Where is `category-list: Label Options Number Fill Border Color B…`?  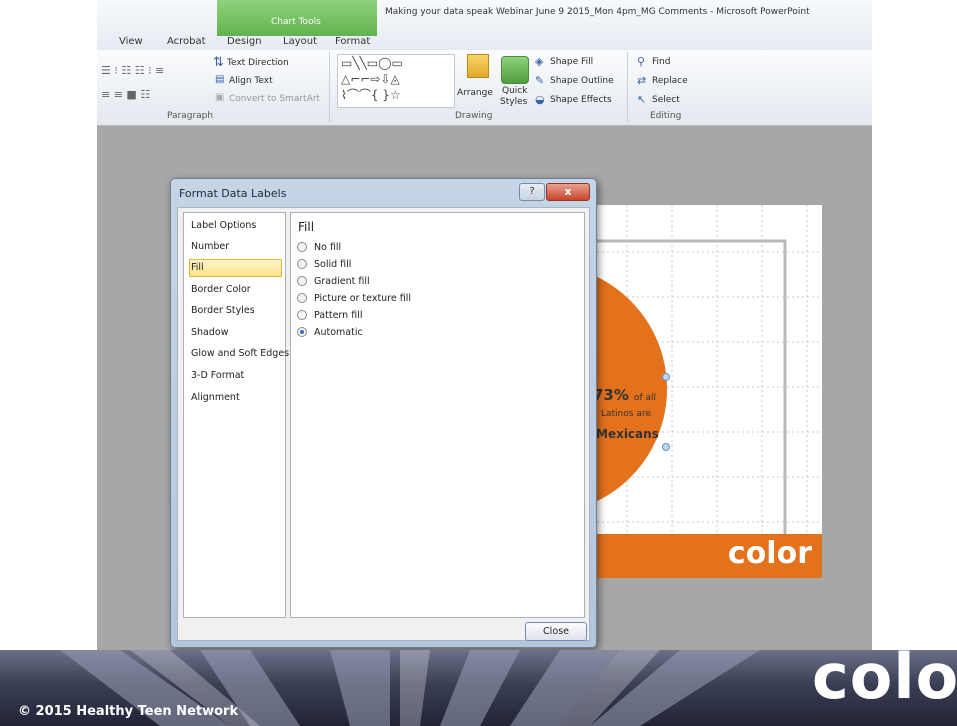
category-list: Label Options Number Fill Border Color B… is located at coordinates (236, 415).